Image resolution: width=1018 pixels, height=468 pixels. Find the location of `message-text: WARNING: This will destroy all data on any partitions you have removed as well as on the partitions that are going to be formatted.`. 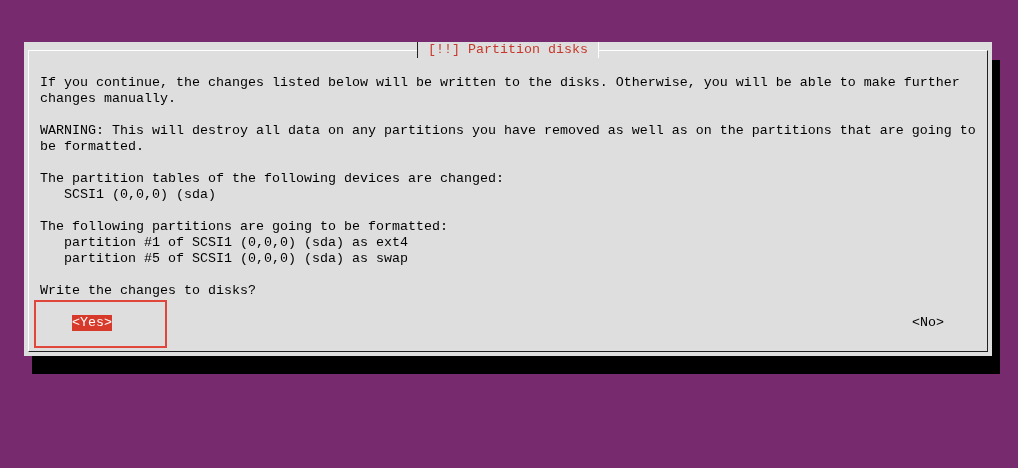

message-text: WARNING: This will destroy all data on any partitions you have removed as well as on the partitions that are going to be formatted. is located at coordinates (508, 139).